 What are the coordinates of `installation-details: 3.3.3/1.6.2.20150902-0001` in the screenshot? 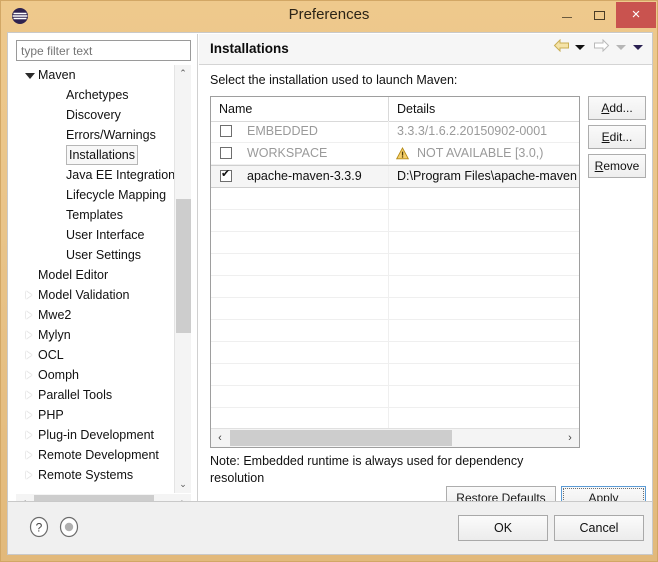 It's located at (472, 131).